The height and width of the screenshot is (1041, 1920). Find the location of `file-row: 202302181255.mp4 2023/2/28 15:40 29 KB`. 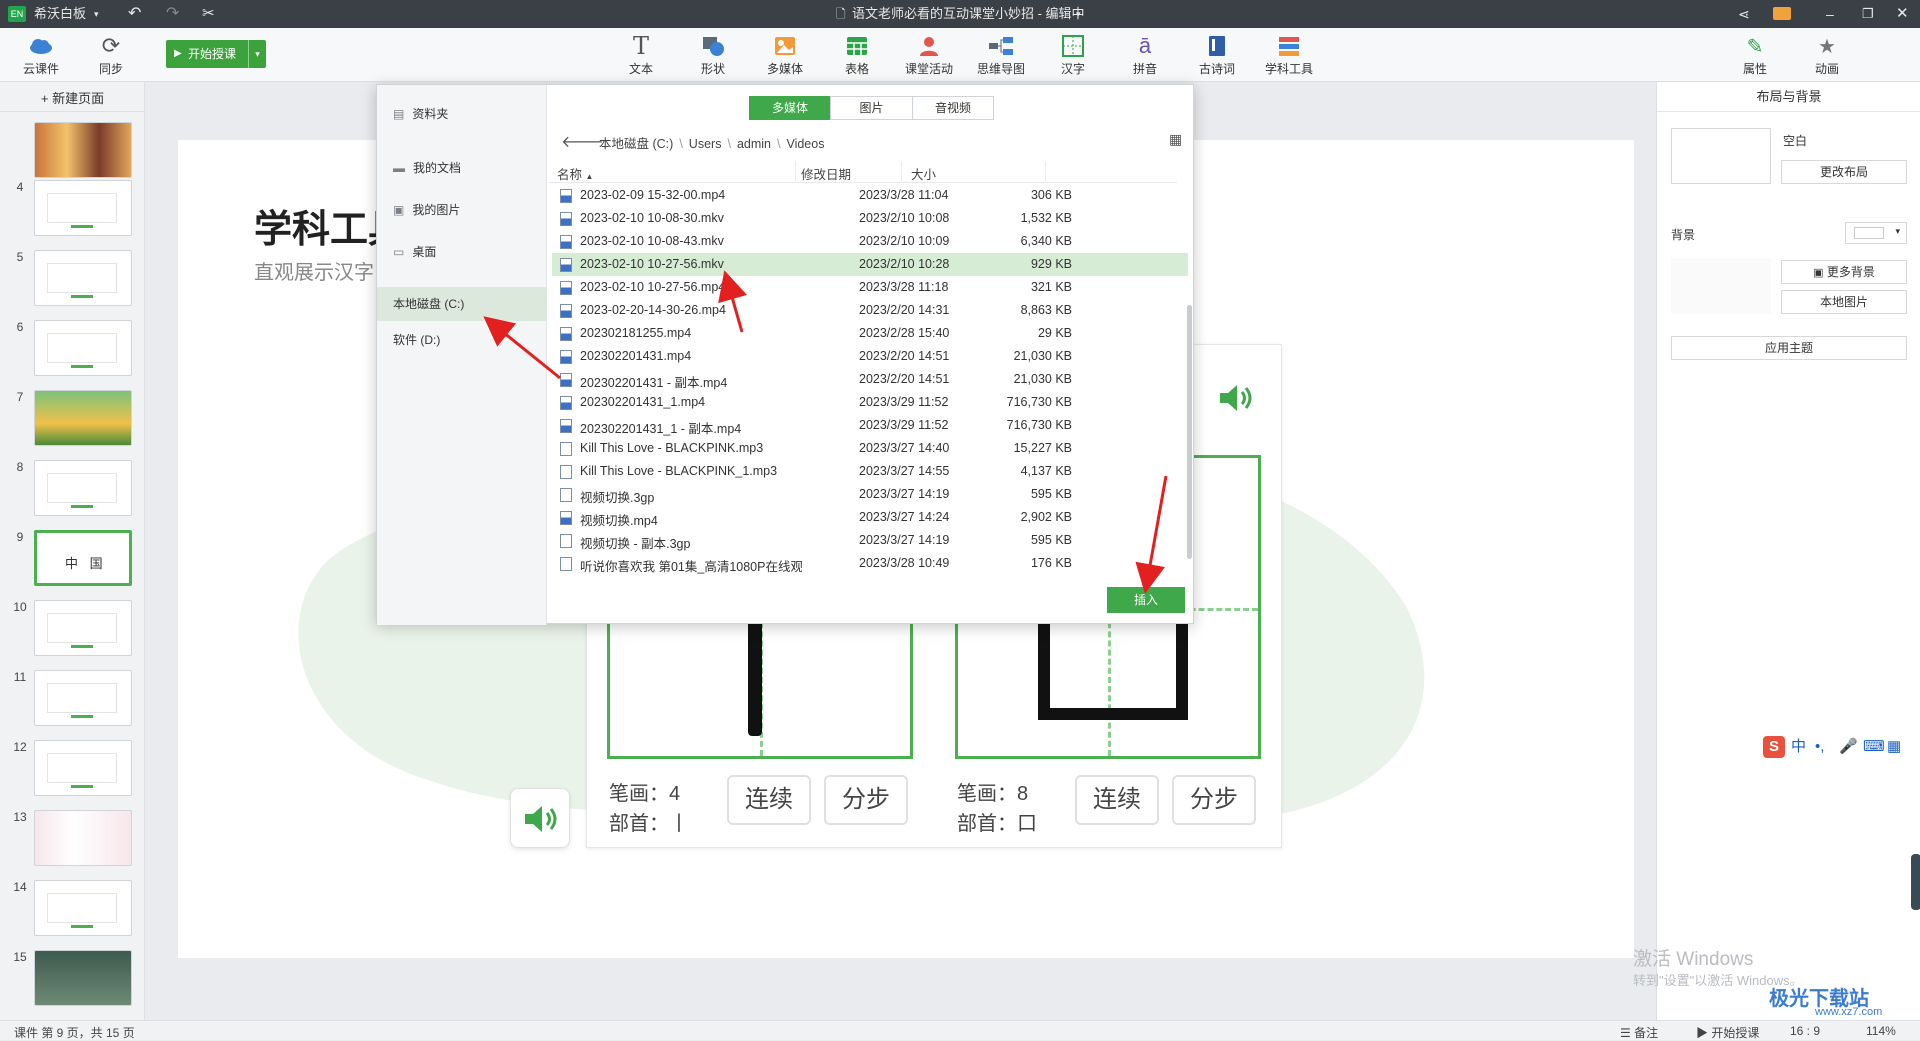

file-row: 202302181255.mp4 2023/2/28 15:40 29 KB is located at coordinates (870, 333).